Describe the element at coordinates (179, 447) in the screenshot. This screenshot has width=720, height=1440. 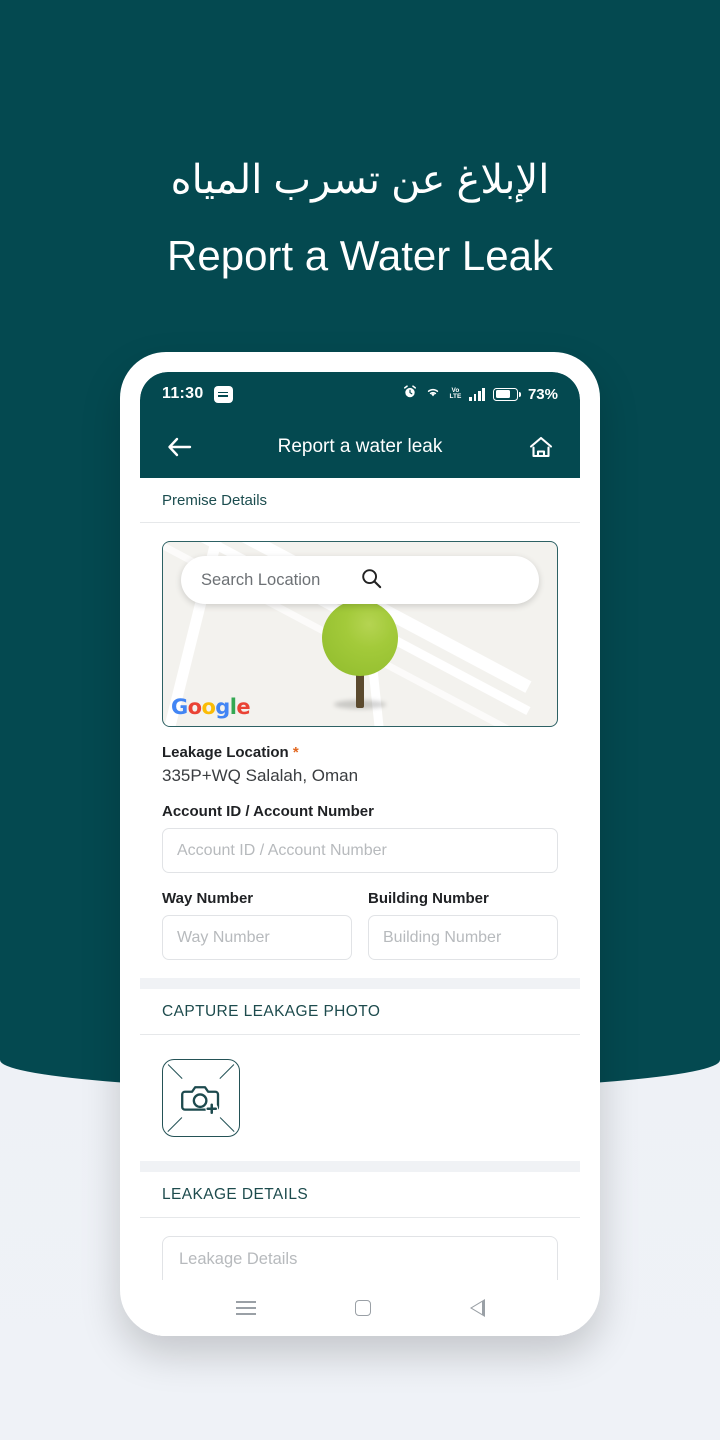
I see `back-arrow-icon` at that location.